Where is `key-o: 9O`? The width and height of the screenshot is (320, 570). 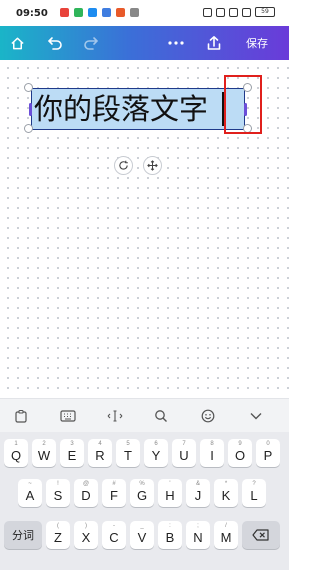
key-o: 9O is located at coordinates (240, 453).